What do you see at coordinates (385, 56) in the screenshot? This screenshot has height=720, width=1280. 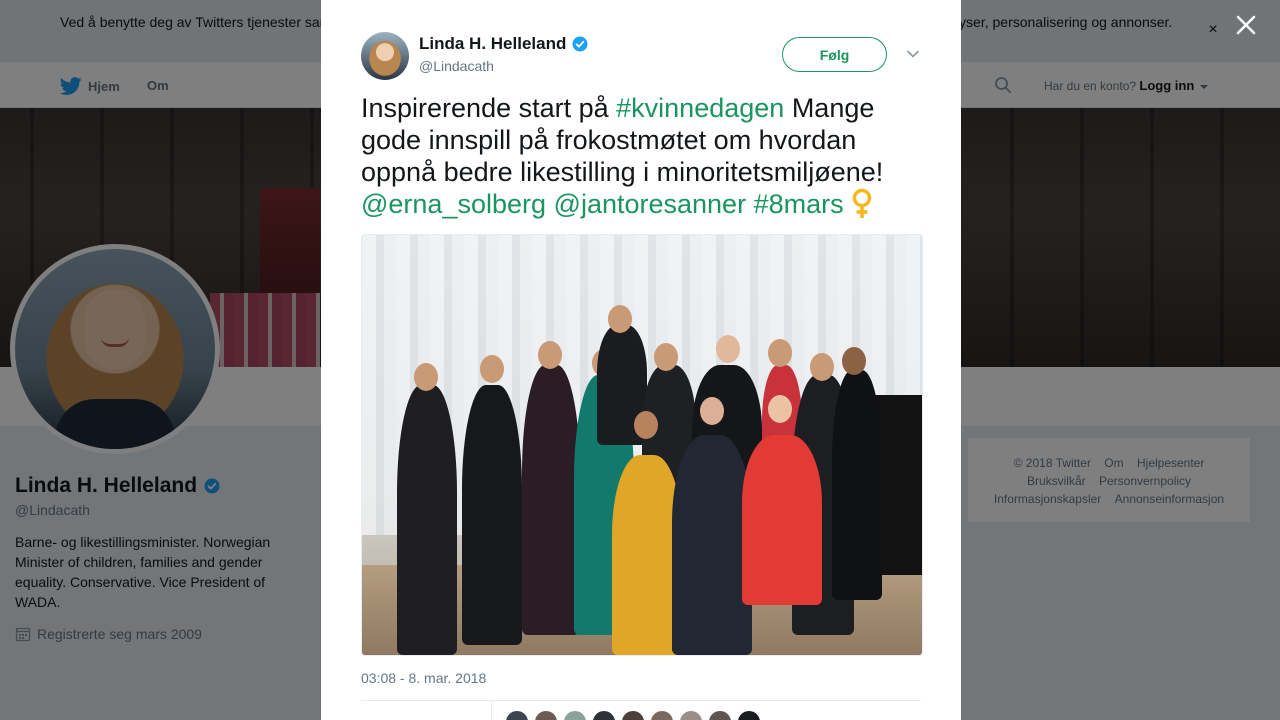 I see `tweet-author-avatar` at bounding box center [385, 56].